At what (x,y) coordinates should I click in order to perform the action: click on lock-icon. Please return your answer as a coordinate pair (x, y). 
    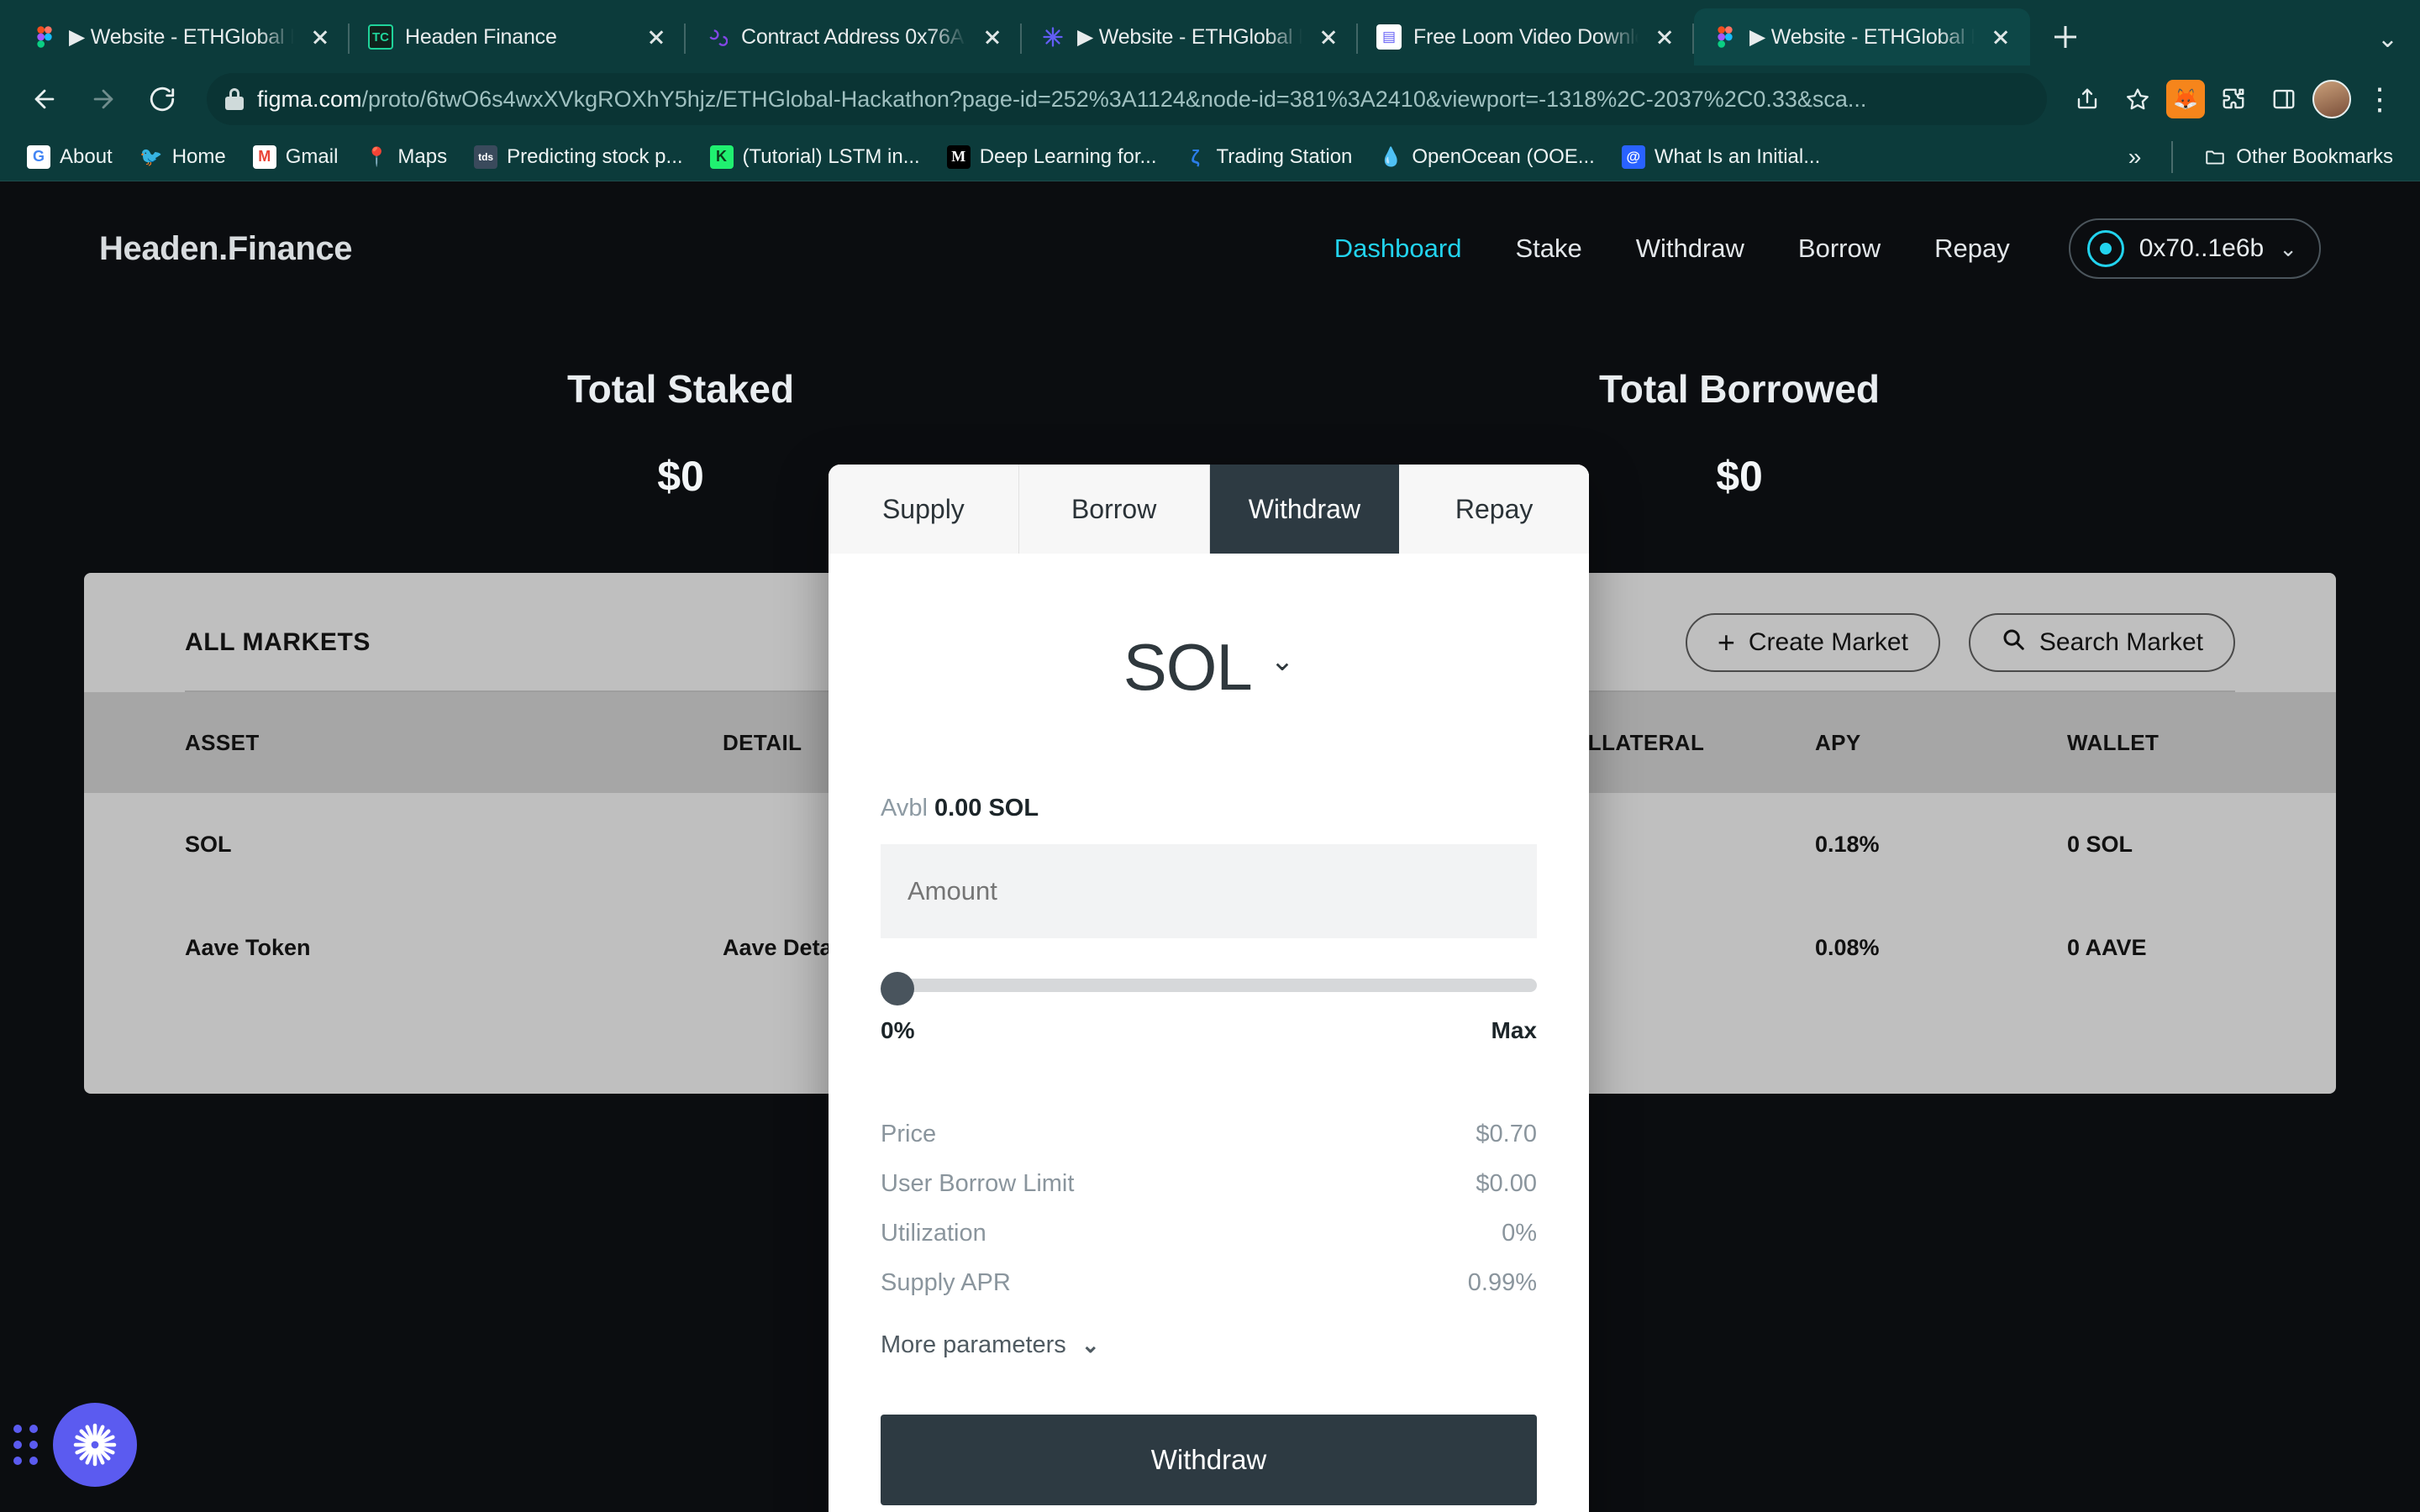
    Looking at the image, I should click on (234, 99).